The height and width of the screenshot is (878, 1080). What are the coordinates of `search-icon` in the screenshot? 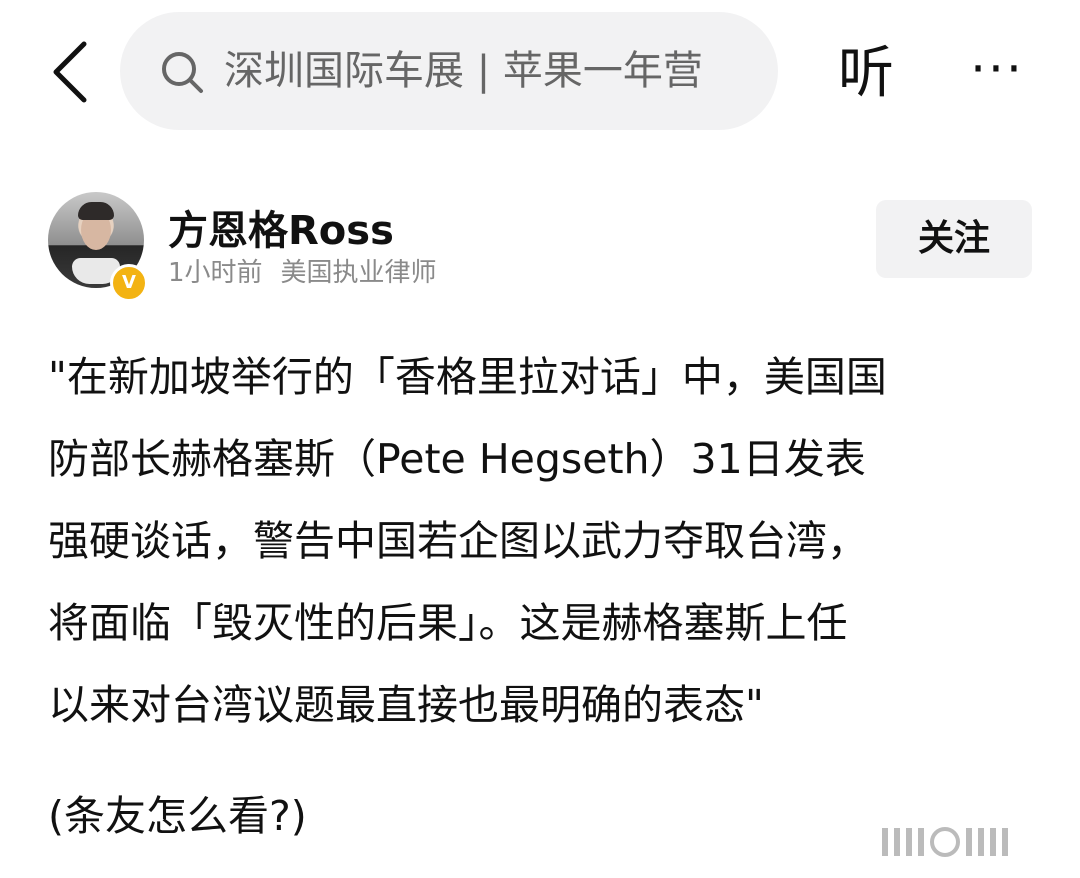 It's located at (182, 72).